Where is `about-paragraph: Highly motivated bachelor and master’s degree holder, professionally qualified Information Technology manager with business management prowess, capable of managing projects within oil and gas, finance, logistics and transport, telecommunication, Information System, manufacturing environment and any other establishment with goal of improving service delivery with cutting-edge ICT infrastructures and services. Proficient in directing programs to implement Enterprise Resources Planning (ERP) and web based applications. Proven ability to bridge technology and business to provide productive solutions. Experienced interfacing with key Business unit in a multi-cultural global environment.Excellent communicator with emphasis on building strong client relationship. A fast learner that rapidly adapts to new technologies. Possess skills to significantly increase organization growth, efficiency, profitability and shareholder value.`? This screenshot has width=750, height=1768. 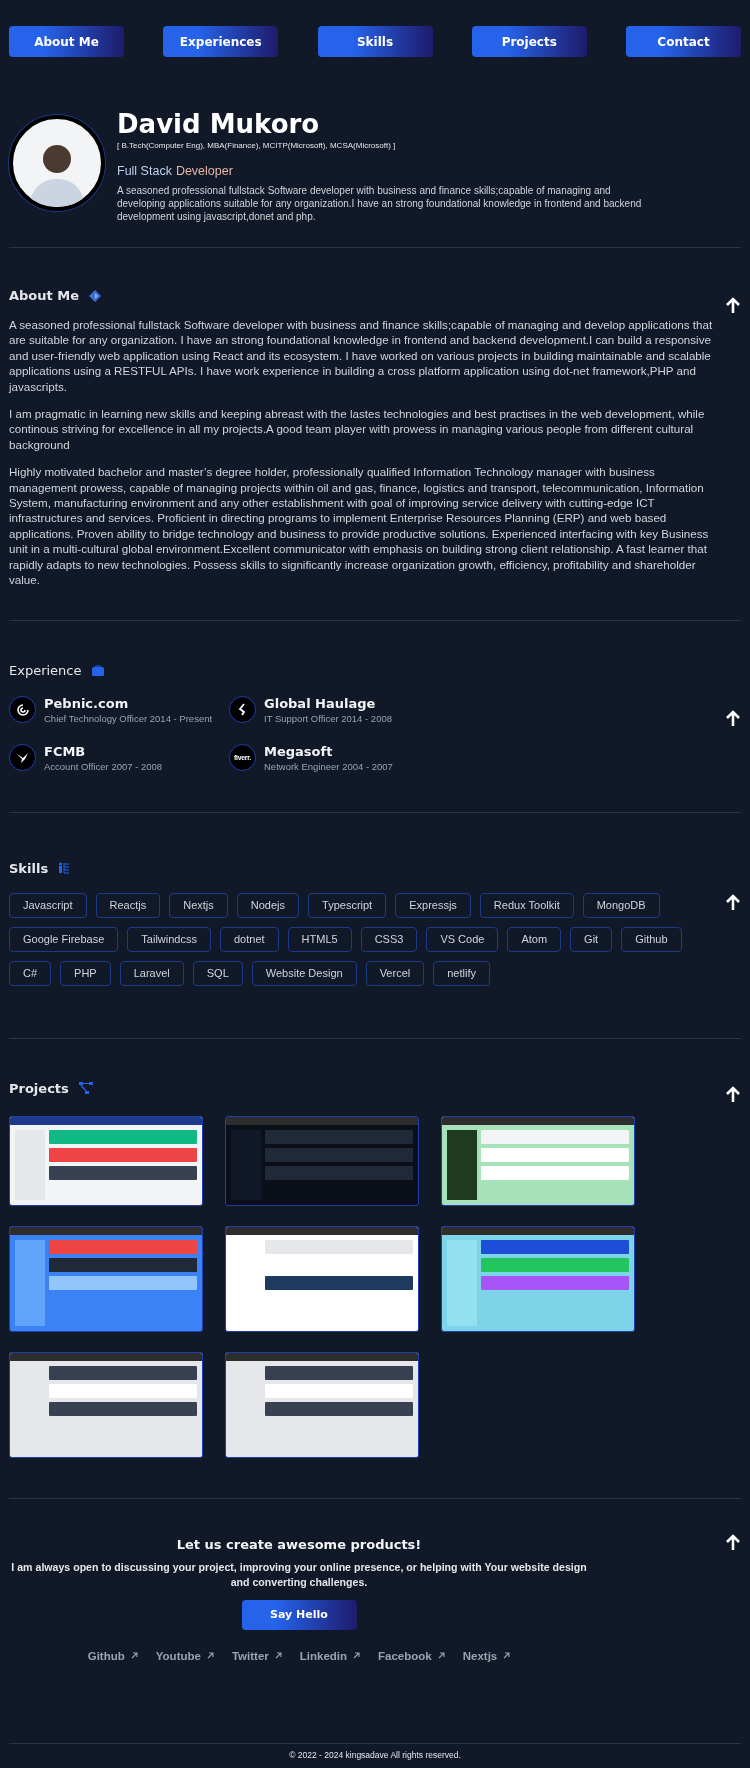 about-paragraph: Highly motivated bachelor and master’s degree holder, professionally qualified Information Technology manager with business management prowess, capable of managing projects within oil and gas, finance, logistics and transport, telecommunication, Information System, manufacturing environment and any other establishment with goal of improving service delivery with cutting-edge ICT infrastructures and services. Proficient in directing programs to implement Enterprise Resources Planning (ERP) and web based applications. Proven ability to bridge technology and business to provide productive solutions. Experienced interfacing with key Business unit in a multi-cultural global environment.Excellent communicator with emphasis on building strong client relationship. A fast learner that rapidly adapts to new technologies. Possess skills to significantly increase organization growth, efficiency, profitability and shareholder value. is located at coordinates (359, 526).